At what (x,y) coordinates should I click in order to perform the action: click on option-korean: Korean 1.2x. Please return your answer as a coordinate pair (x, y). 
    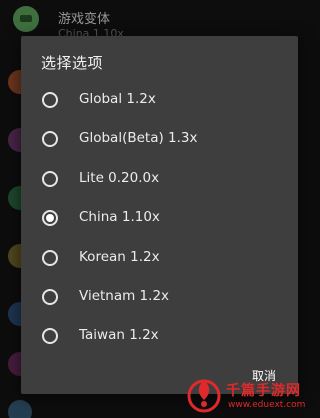
    Looking at the image, I should click on (159, 257).